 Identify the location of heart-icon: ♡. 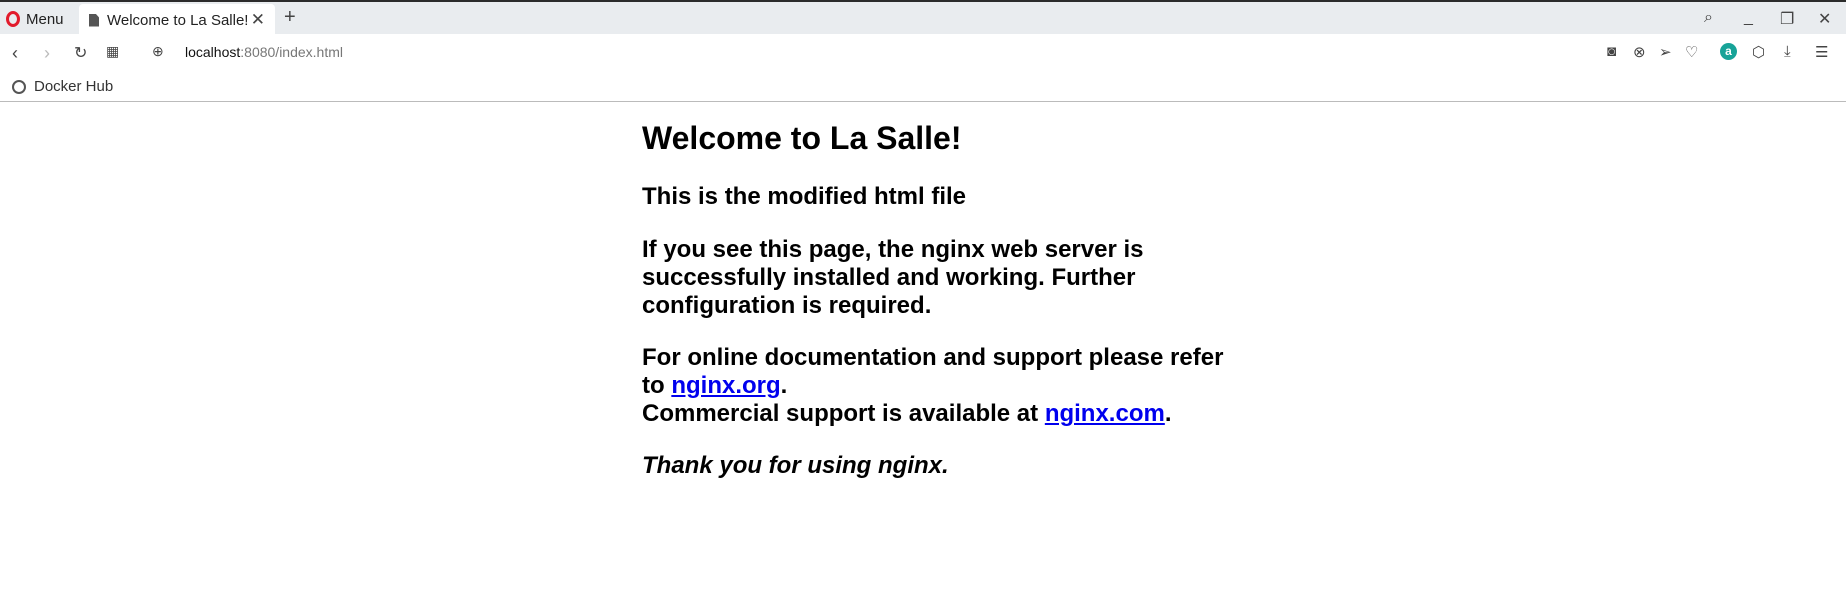
(1691, 52).